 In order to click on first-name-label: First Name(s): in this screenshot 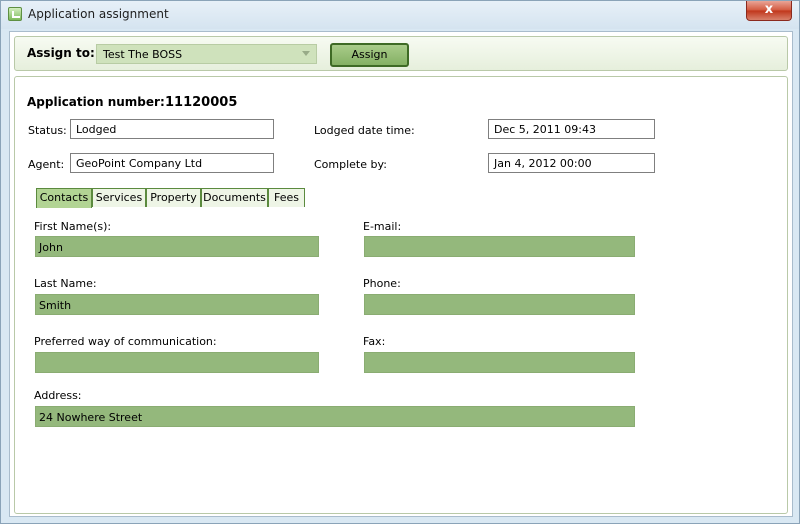, I will do `click(73, 226)`.